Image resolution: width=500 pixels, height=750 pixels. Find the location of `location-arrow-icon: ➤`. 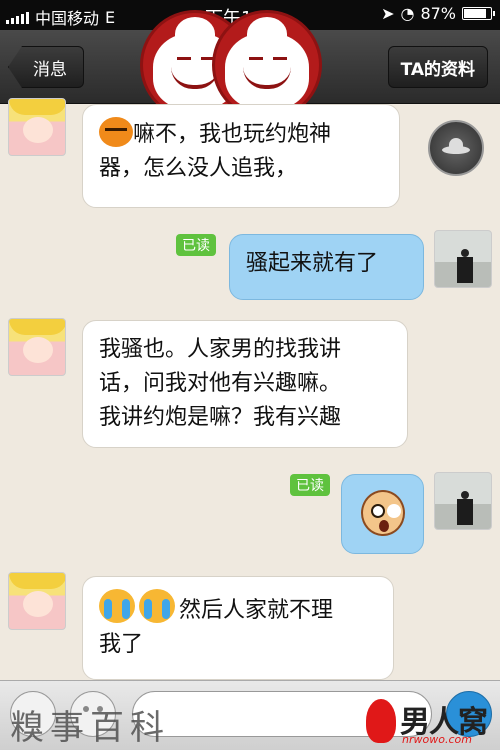

location-arrow-icon: ➤ is located at coordinates (388, 13).